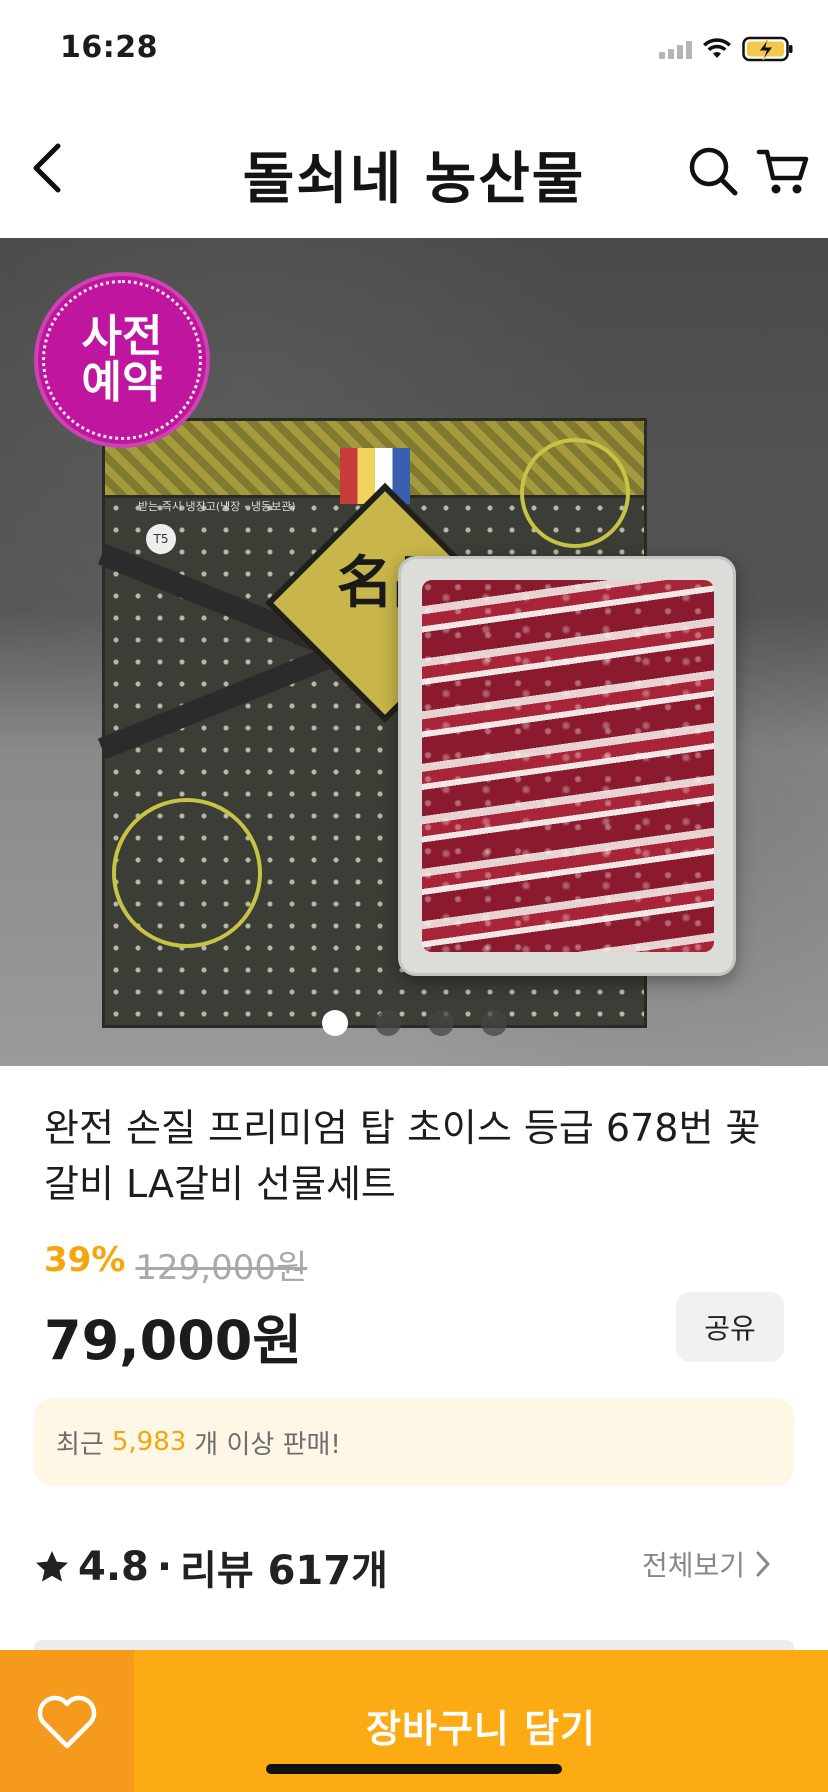 This screenshot has height=1792, width=828. I want to click on status-time: 16:28, so click(109, 47).